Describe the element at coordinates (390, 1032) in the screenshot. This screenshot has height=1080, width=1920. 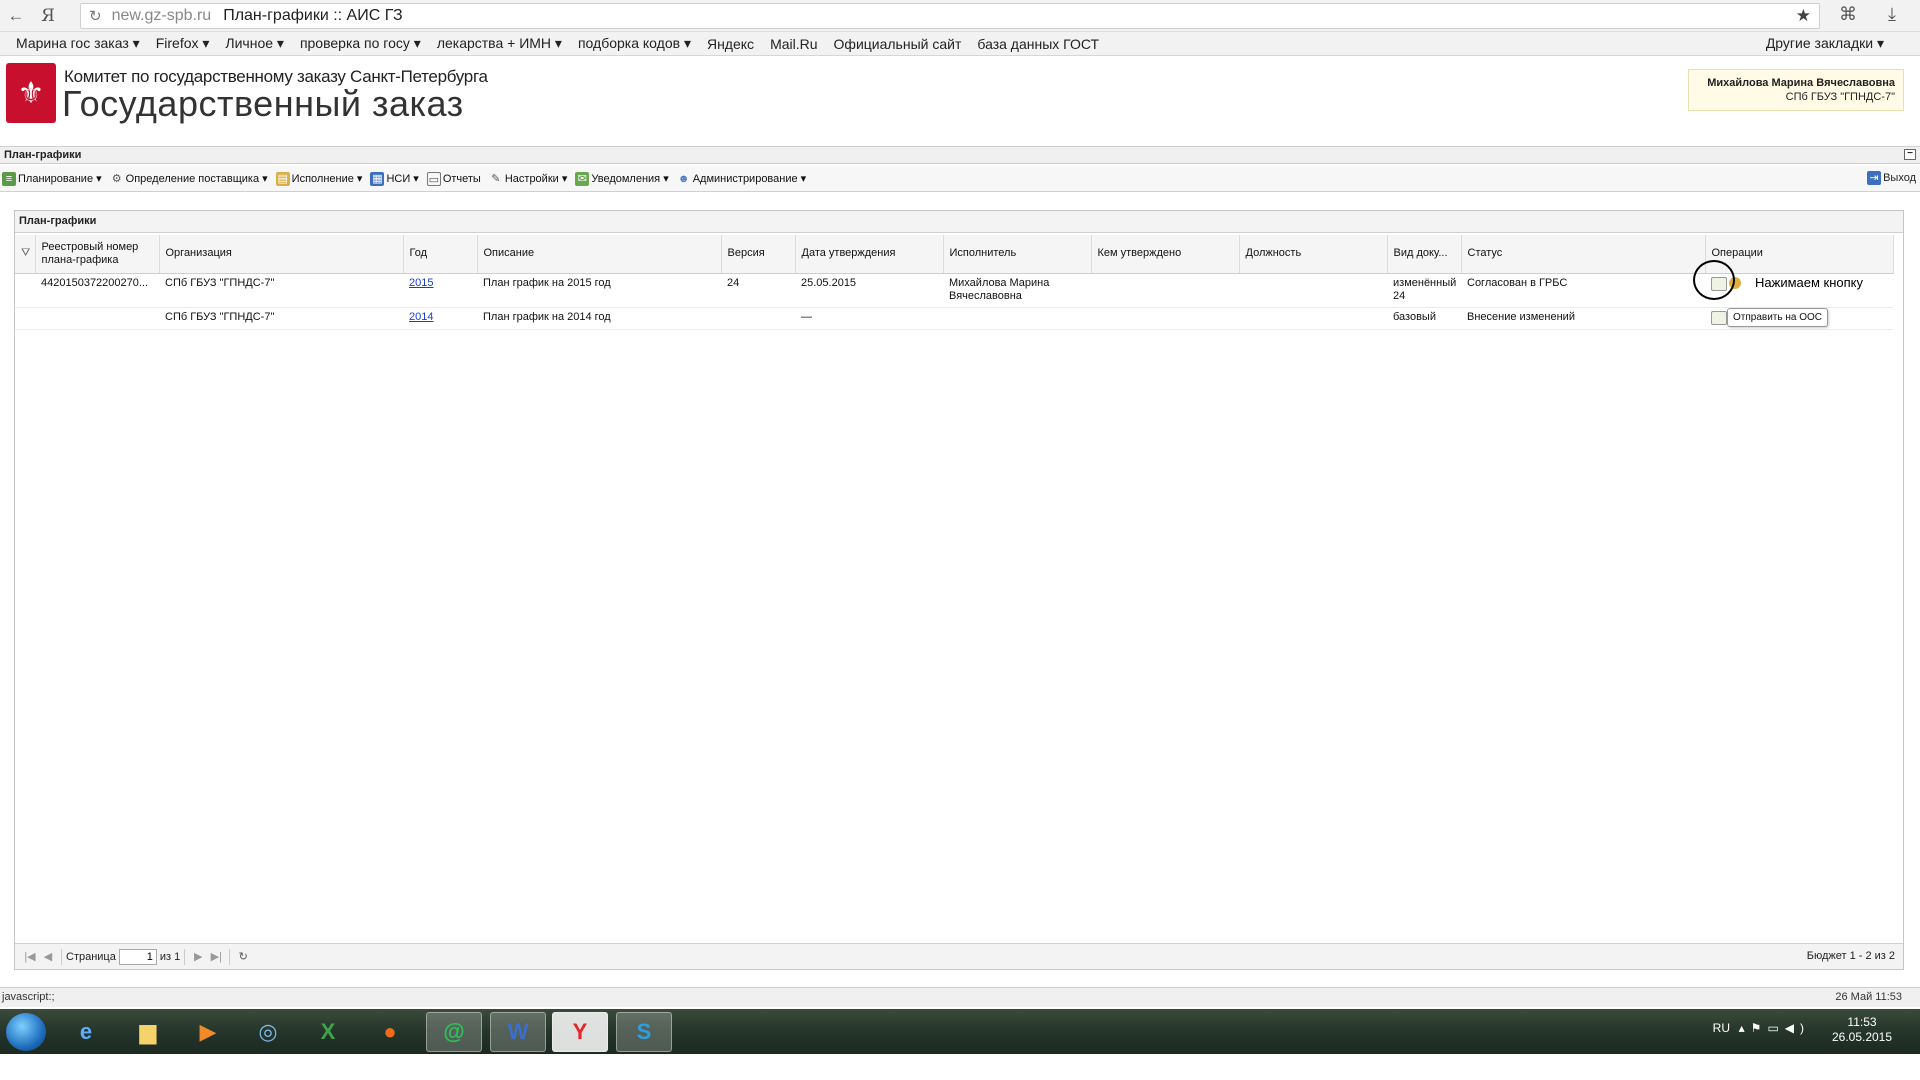
I see `firefox-icon: ●` at that location.